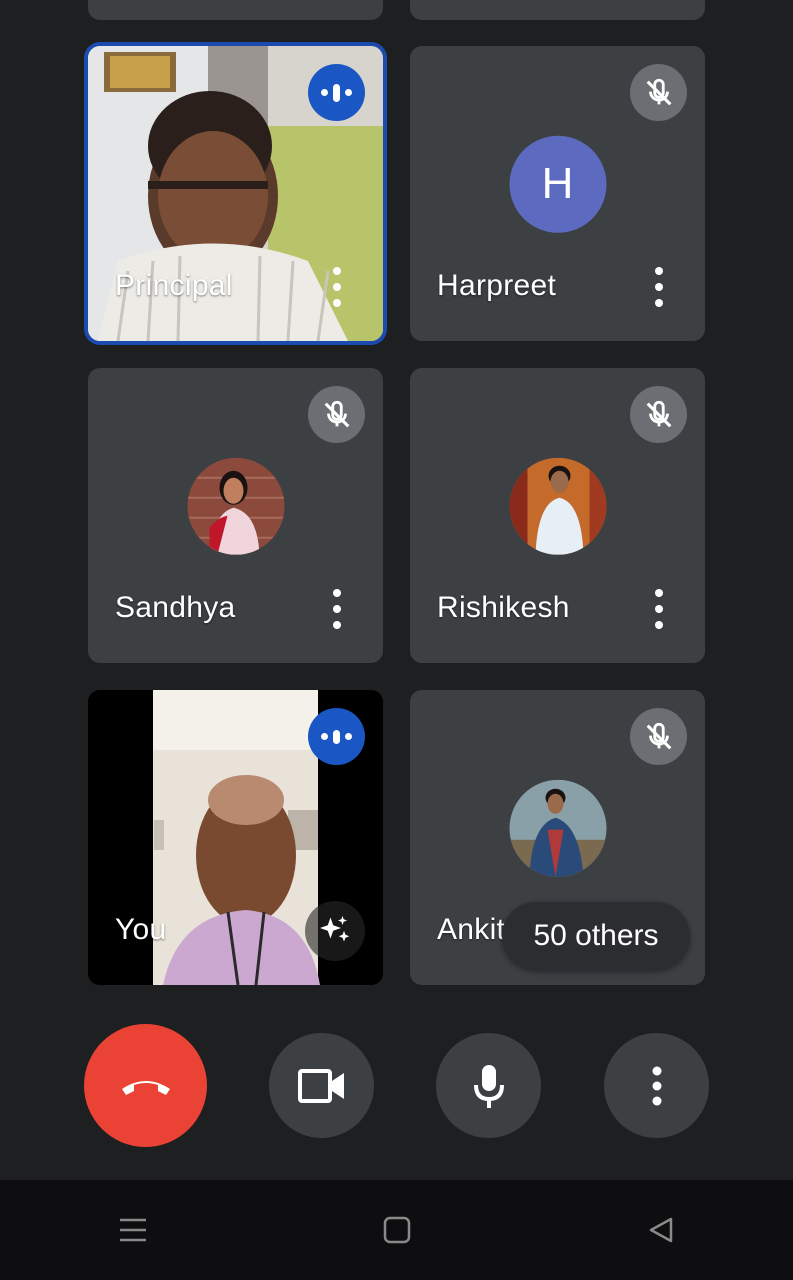 This screenshot has width=793, height=1280. I want to click on microphone-toggle-button, so click(488, 1085).